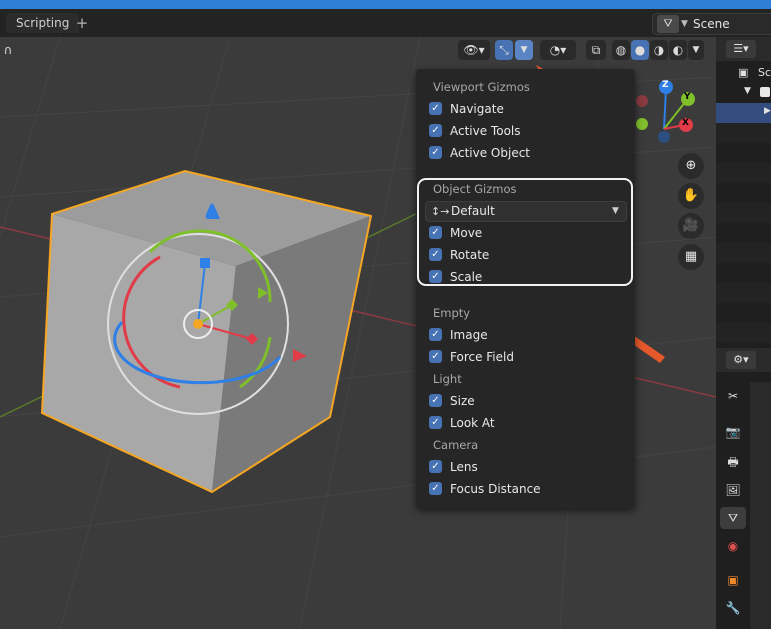 Image resolution: width=771 pixels, height=629 pixels. Describe the element at coordinates (481, 87) in the screenshot. I see `section-viewport-gizmos: Viewport Gizmos` at that location.